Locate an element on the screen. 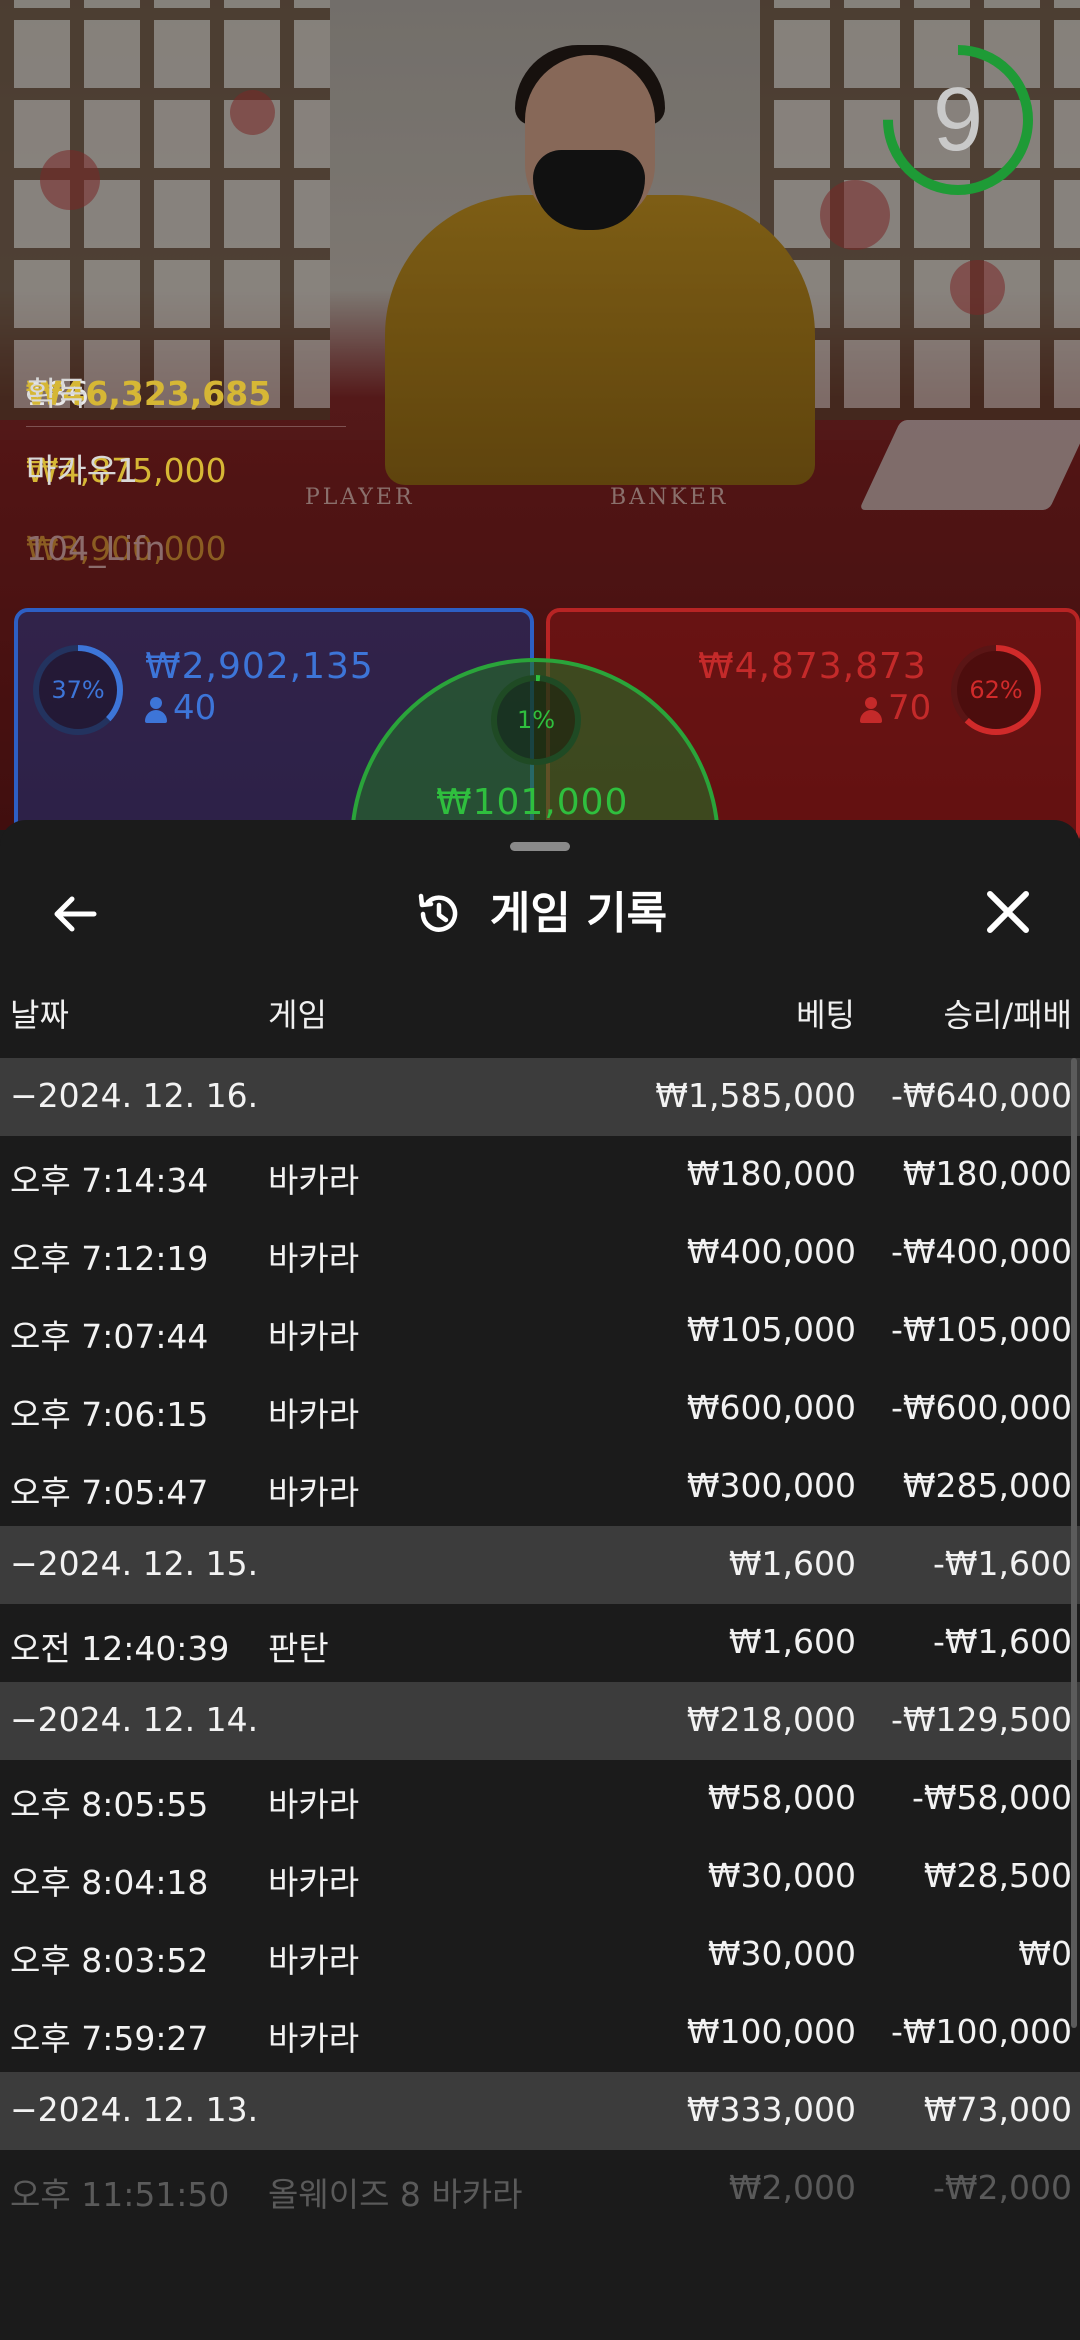 The width and height of the screenshot is (1080, 2340). cell-result: -₩400,000 is located at coordinates (981, 1251).